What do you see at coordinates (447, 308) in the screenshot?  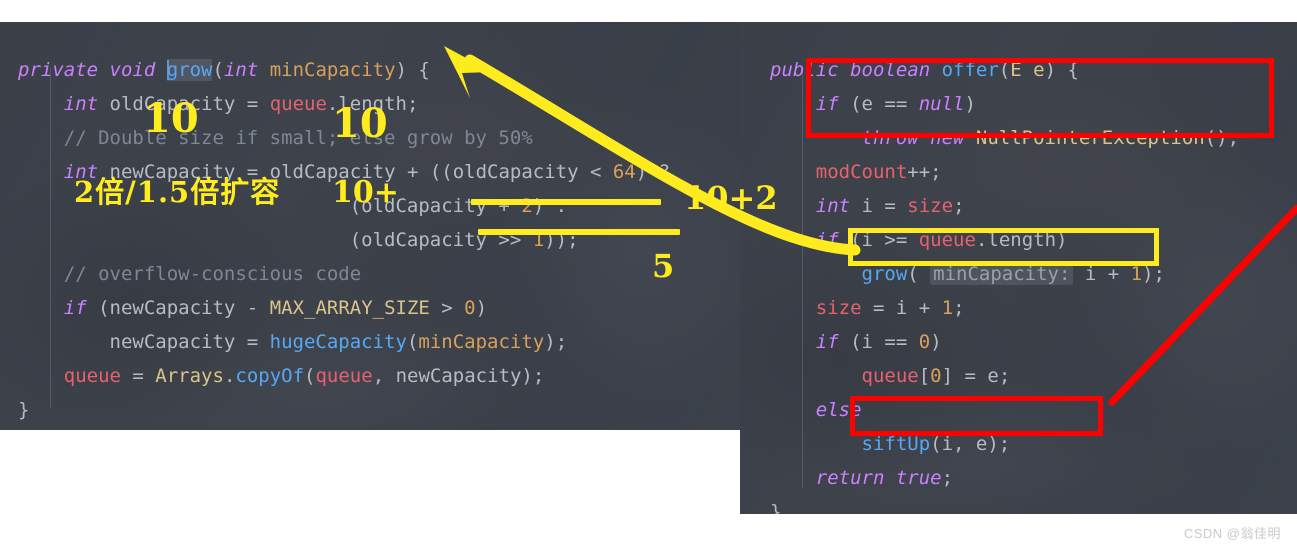 I see `code-token: >` at bounding box center [447, 308].